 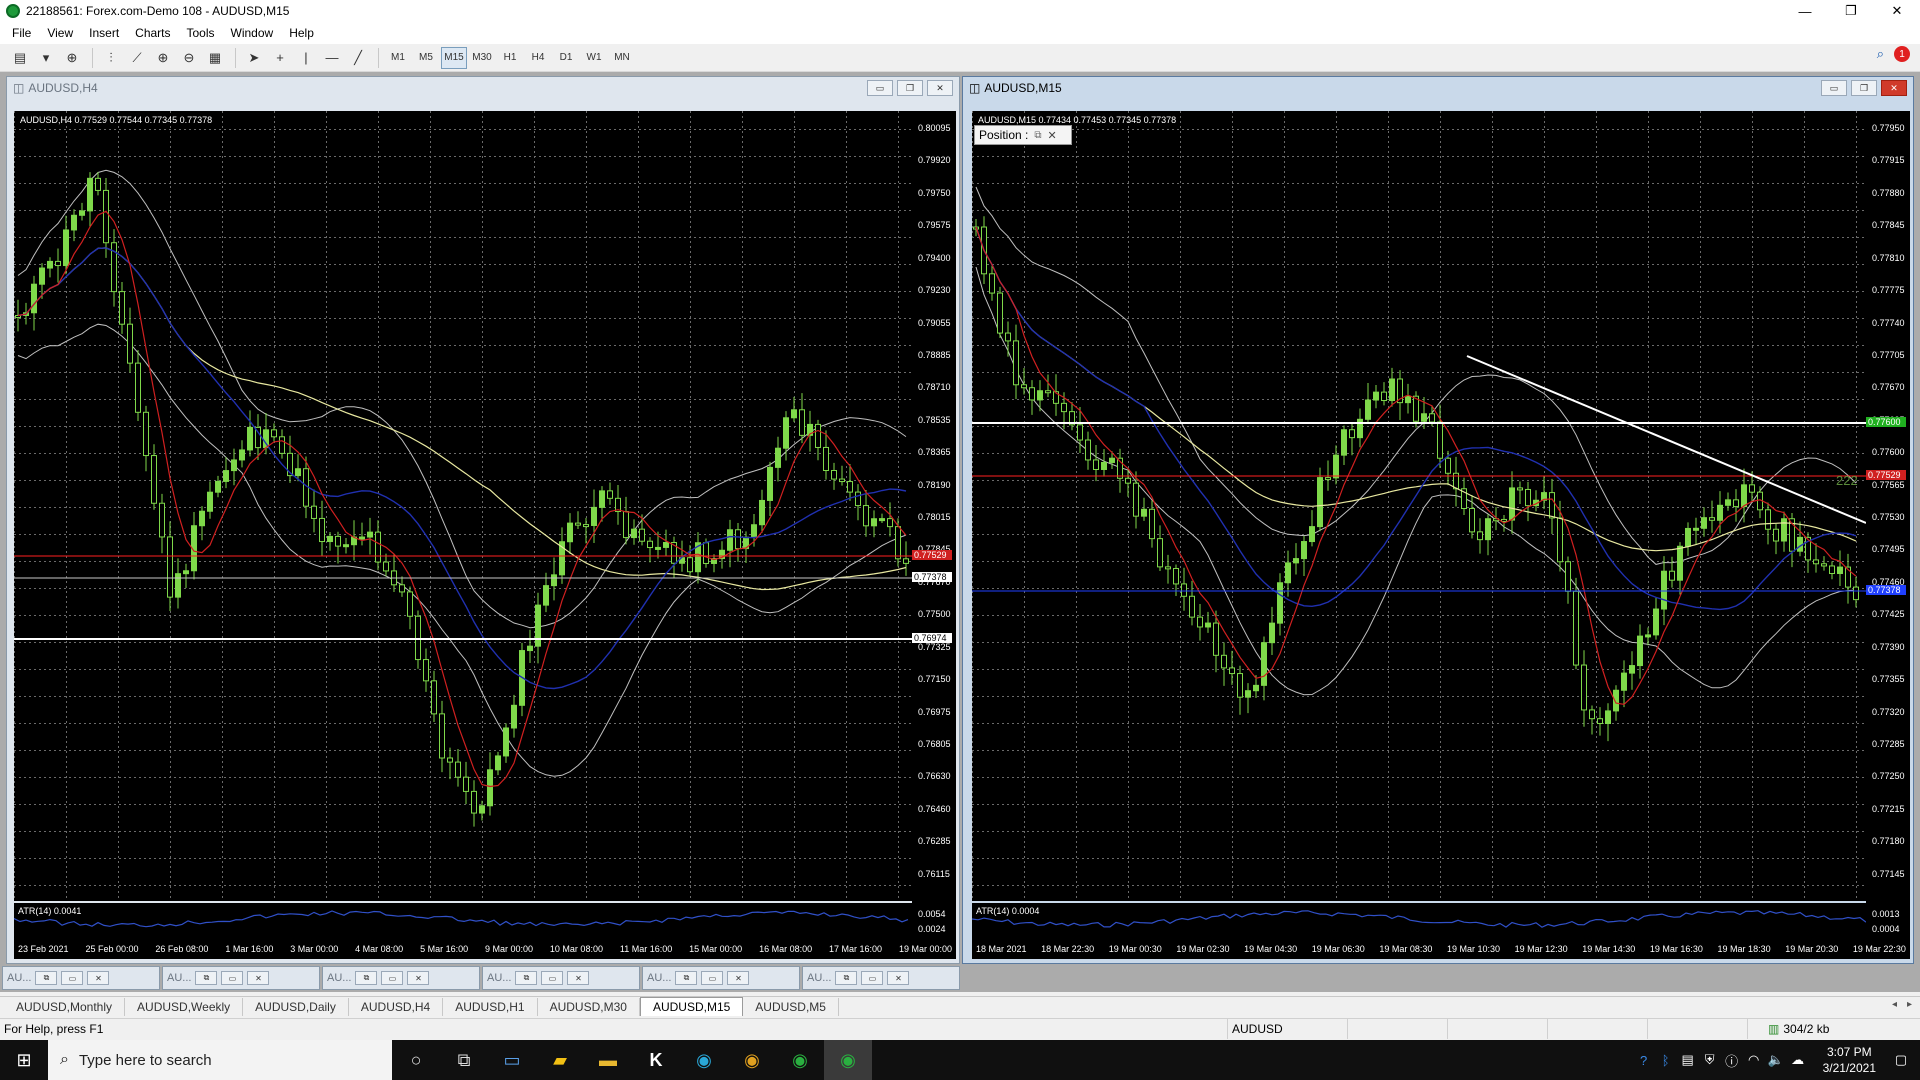 I want to click on tab-audusd-h1: AUDUSD,H1, so click(x=490, y=1007).